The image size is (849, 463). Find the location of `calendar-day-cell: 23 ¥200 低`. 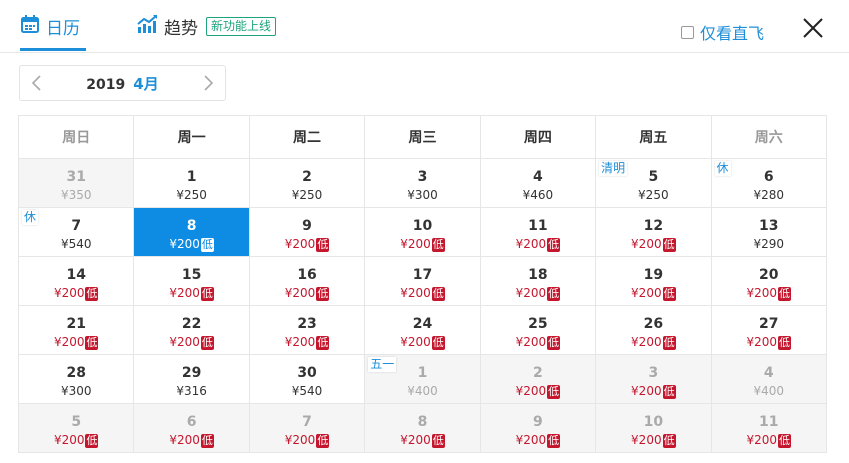

calendar-day-cell: 23 ¥200 低 is located at coordinates (307, 330).